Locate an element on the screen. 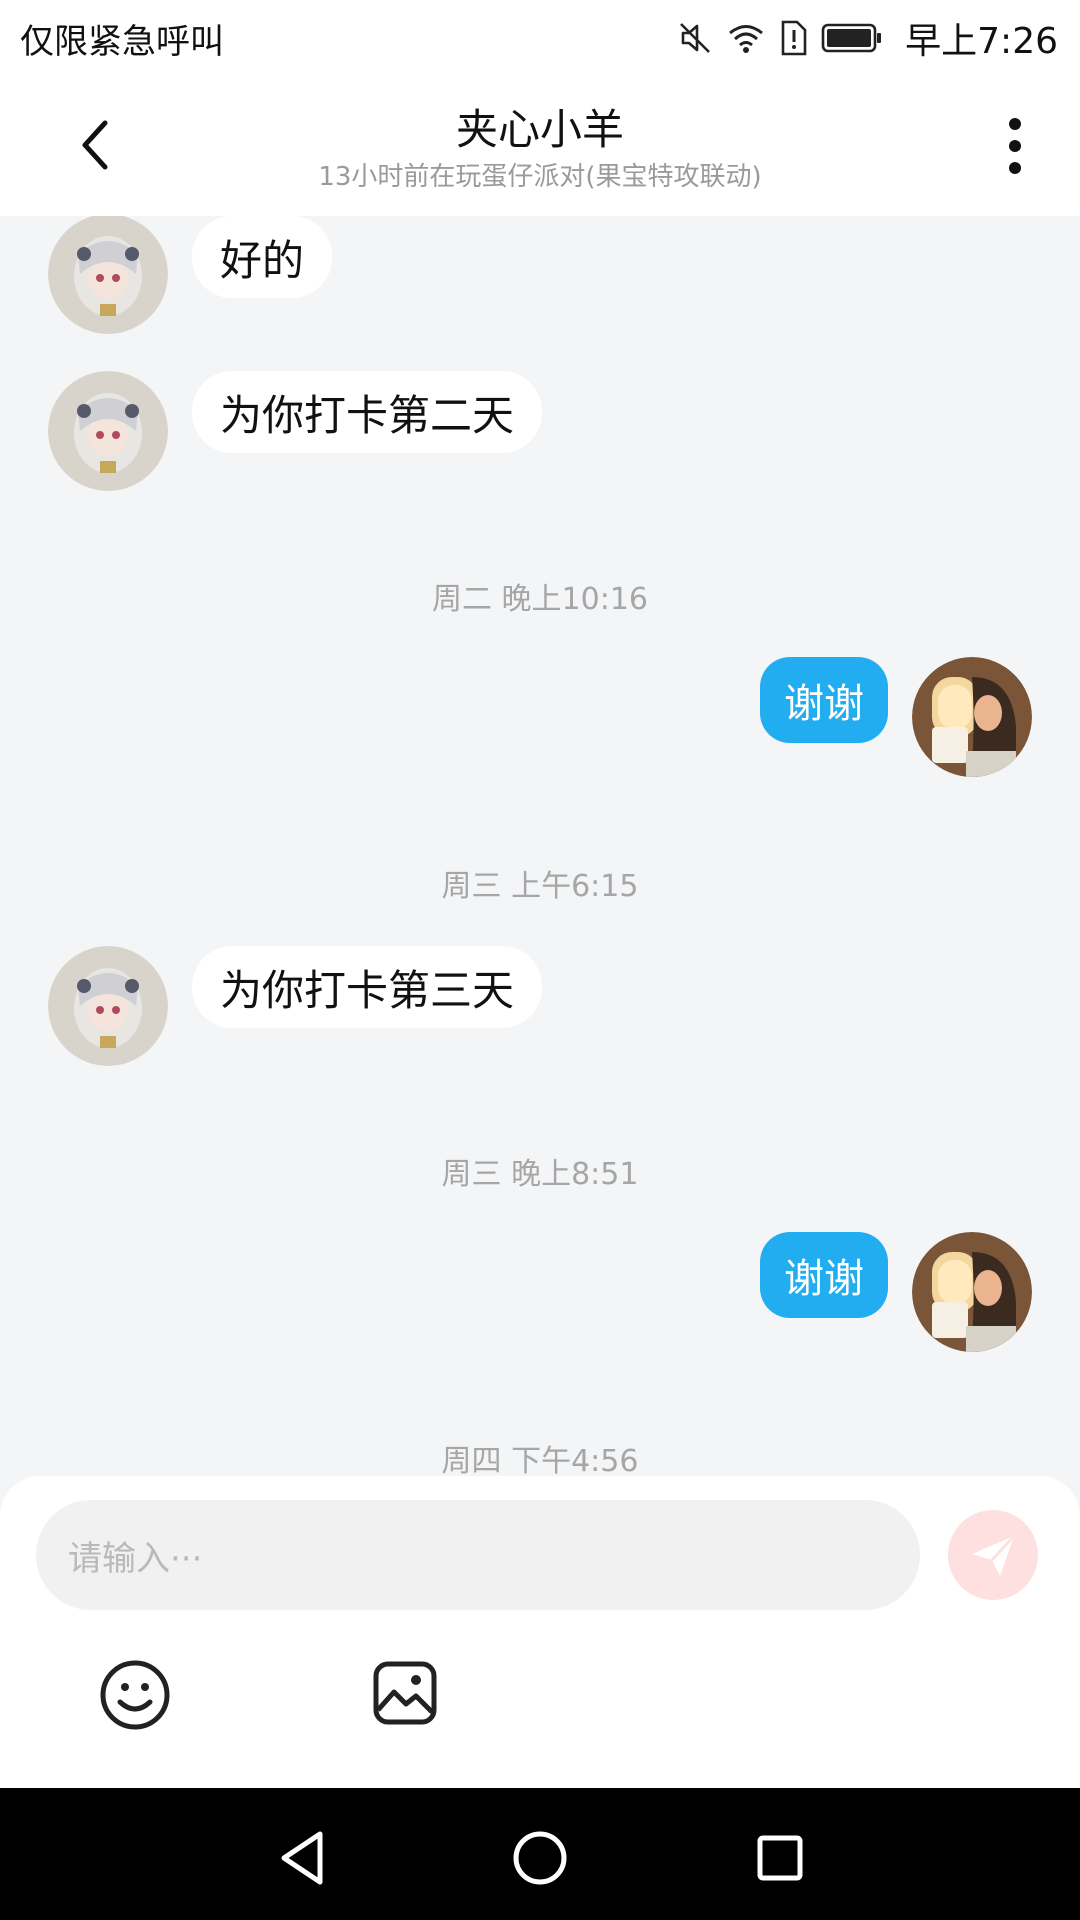  more-vertical-icon is located at coordinates (1015, 146).